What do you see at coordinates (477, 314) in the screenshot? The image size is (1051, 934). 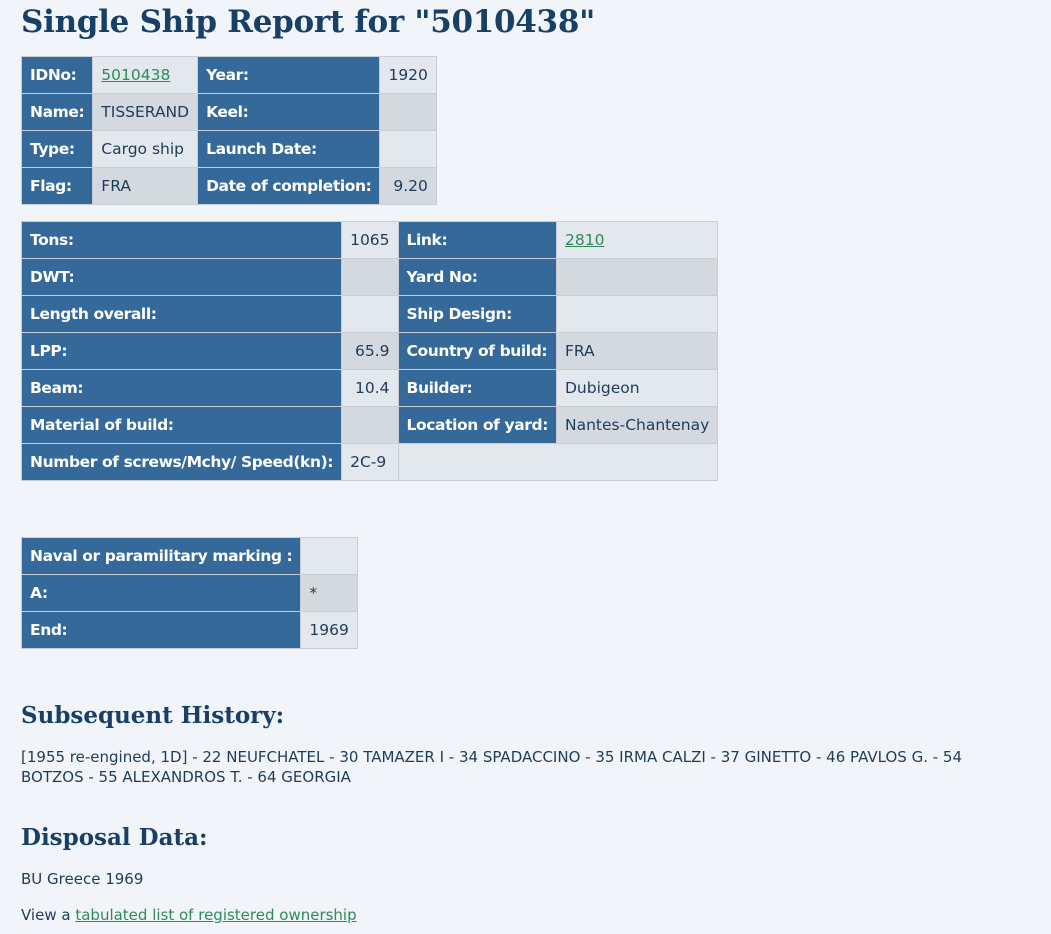 I see `ship-design-label: Ship Design:` at bounding box center [477, 314].